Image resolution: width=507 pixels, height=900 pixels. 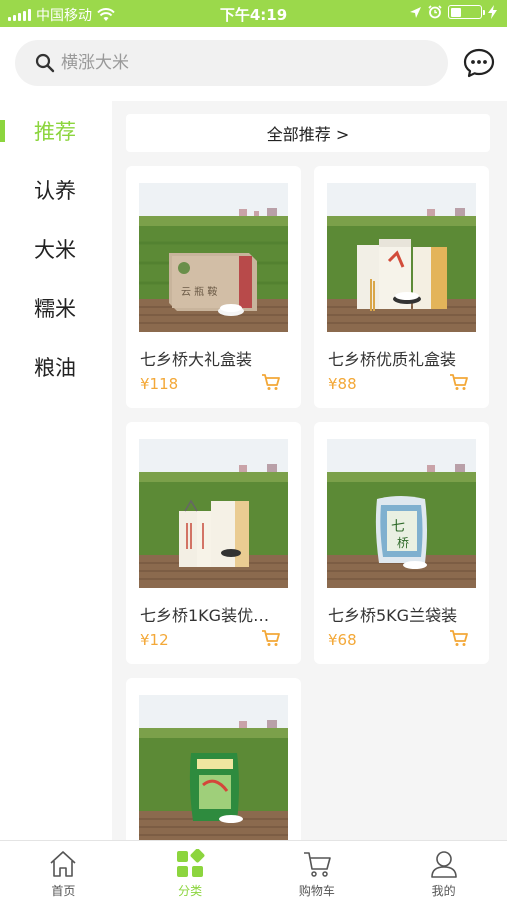 What do you see at coordinates (443, 891) in the screenshot?
I see `tab-label: 我的` at bounding box center [443, 891].